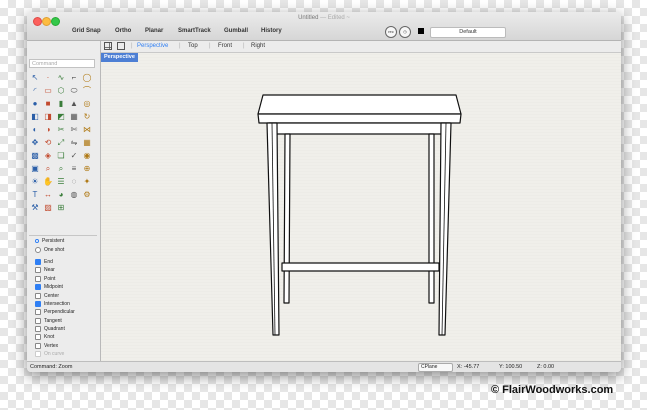  Describe the element at coordinates (35, 195) in the screenshot. I see `text-icon: T` at that location.